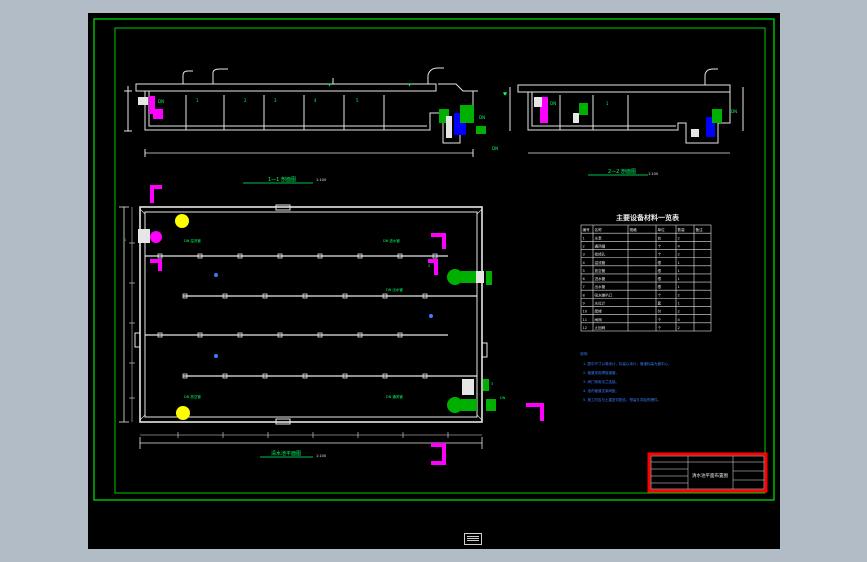 Image resolution: width=867 pixels, height=562 pixels. Describe the element at coordinates (622, 171) in the screenshot. I see `section-2-2-label: 2—2 剖面图` at that location.